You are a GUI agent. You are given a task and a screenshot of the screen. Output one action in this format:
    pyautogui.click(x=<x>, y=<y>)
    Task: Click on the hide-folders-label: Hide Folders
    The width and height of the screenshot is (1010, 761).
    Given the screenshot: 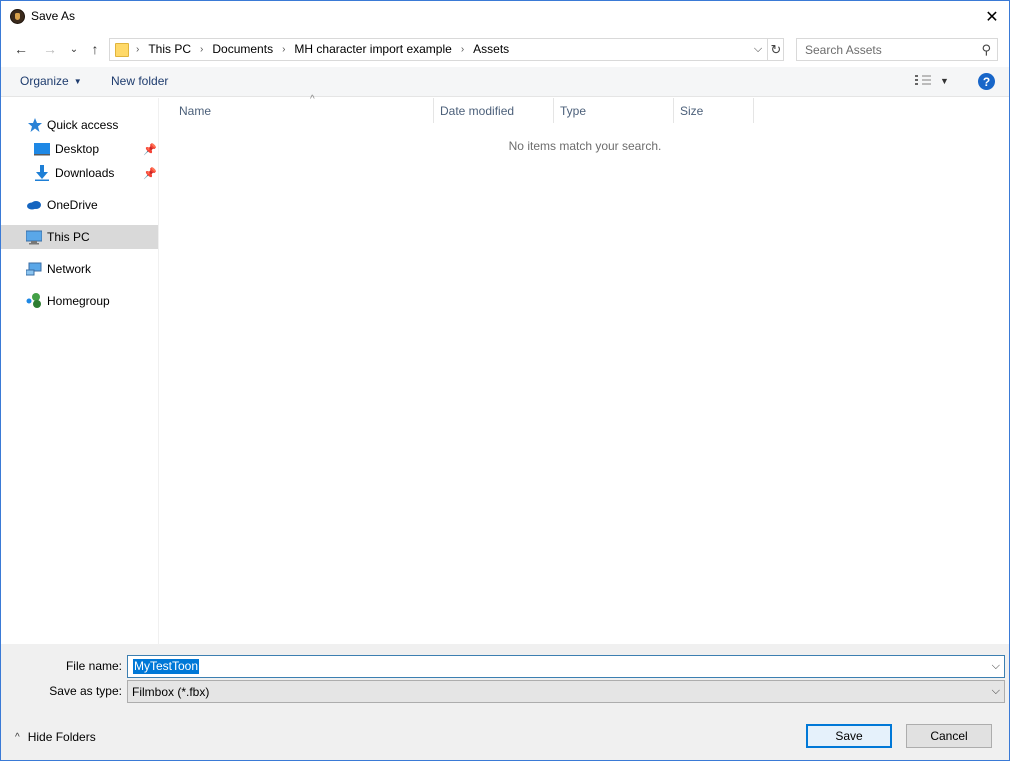 What is the action you would take?
    pyautogui.click(x=61, y=737)
    